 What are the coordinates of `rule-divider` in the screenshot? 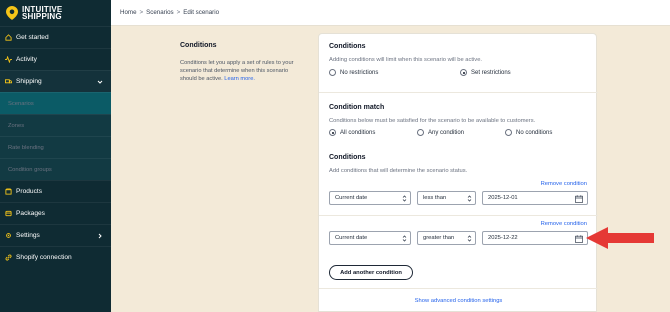 It's located at (458, 215).